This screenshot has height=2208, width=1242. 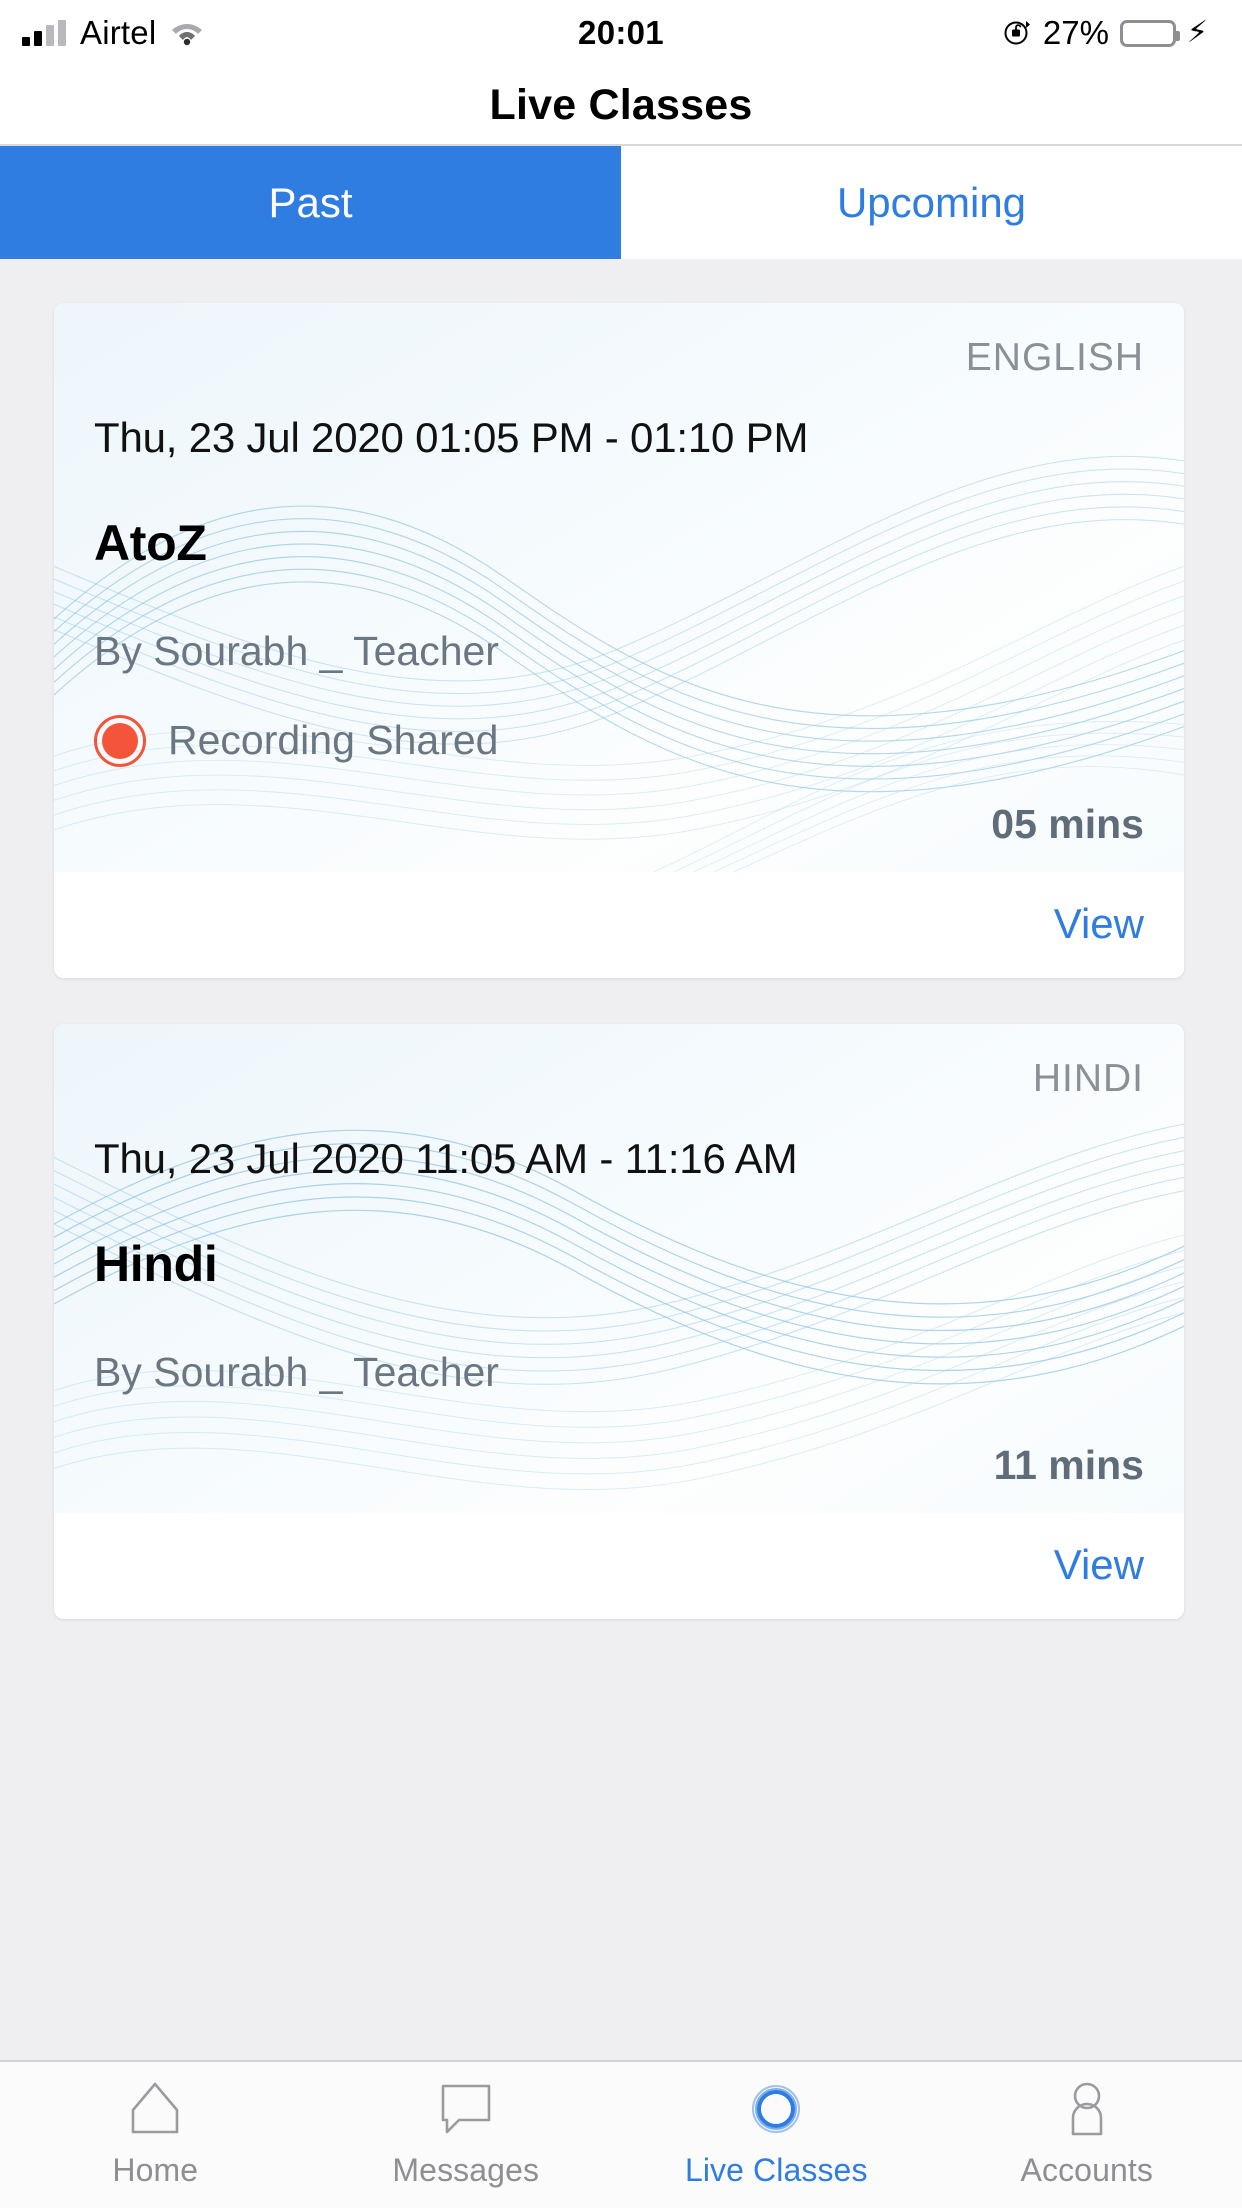 What do you see at coordinates (776, 2170) in the screenshot?
I see `bottom-tab-live-classes-label: Live Classes` at bounding box center [776, 2170].